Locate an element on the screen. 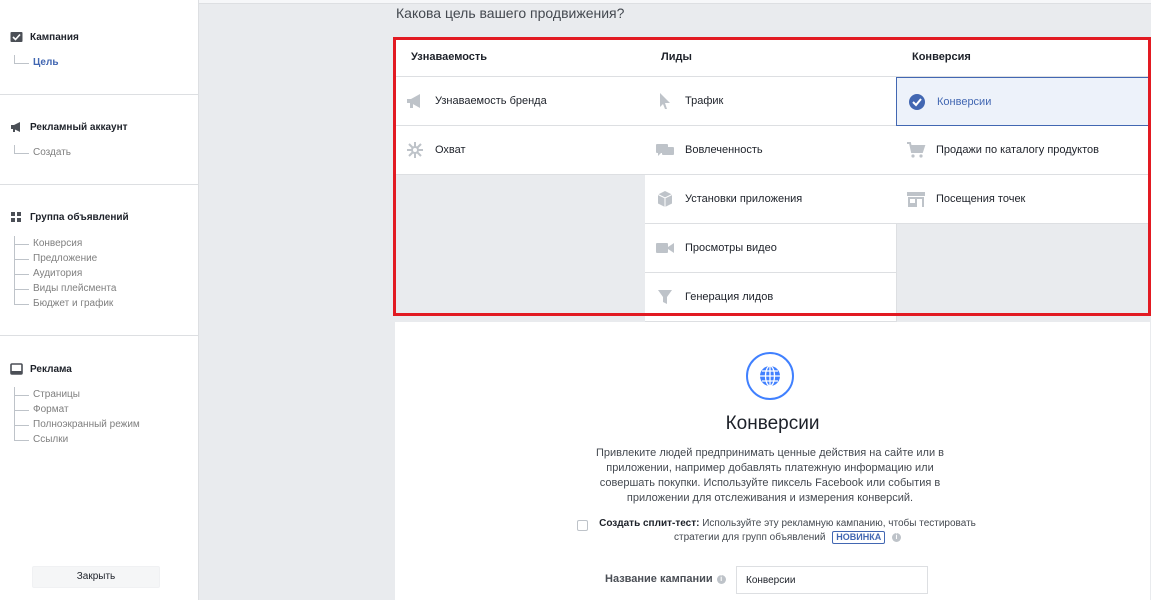 The width and height of the screenshot is (1151, 600). objective-column-awareness: Узнаваемость Узнаваемость бренда Охват is located at coordinates (521, 106).